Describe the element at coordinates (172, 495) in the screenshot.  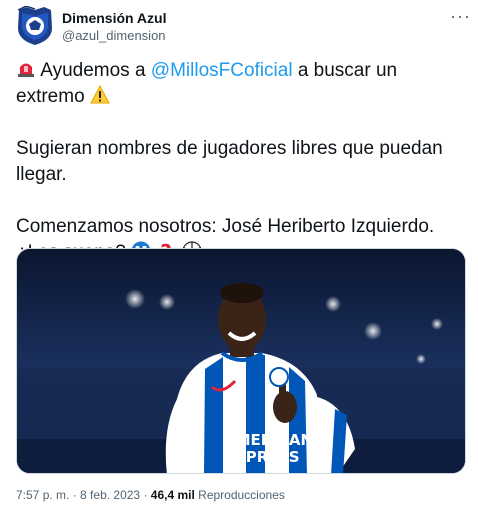
I see `view-count: 46,4 mil` at that location.